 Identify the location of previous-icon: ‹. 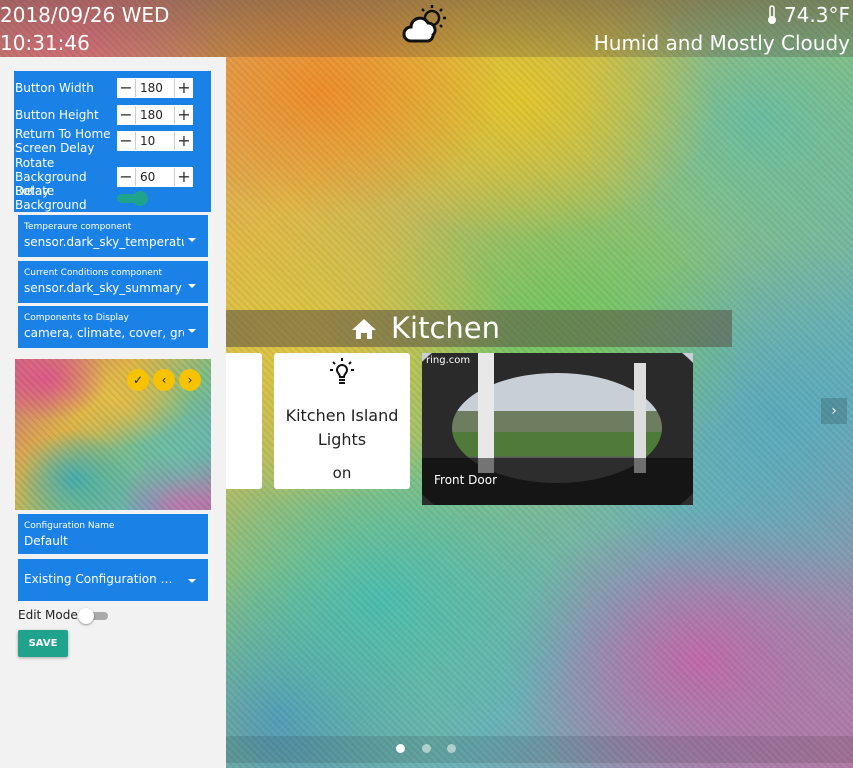
(164, 380).